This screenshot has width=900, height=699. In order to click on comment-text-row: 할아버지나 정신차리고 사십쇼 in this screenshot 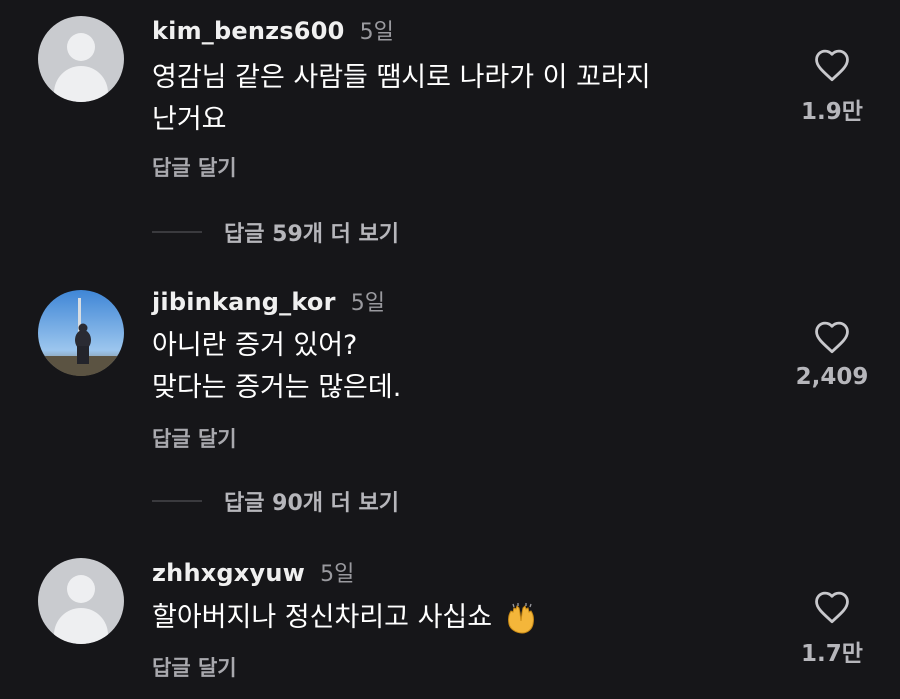, I will do `click(345, 618)`.